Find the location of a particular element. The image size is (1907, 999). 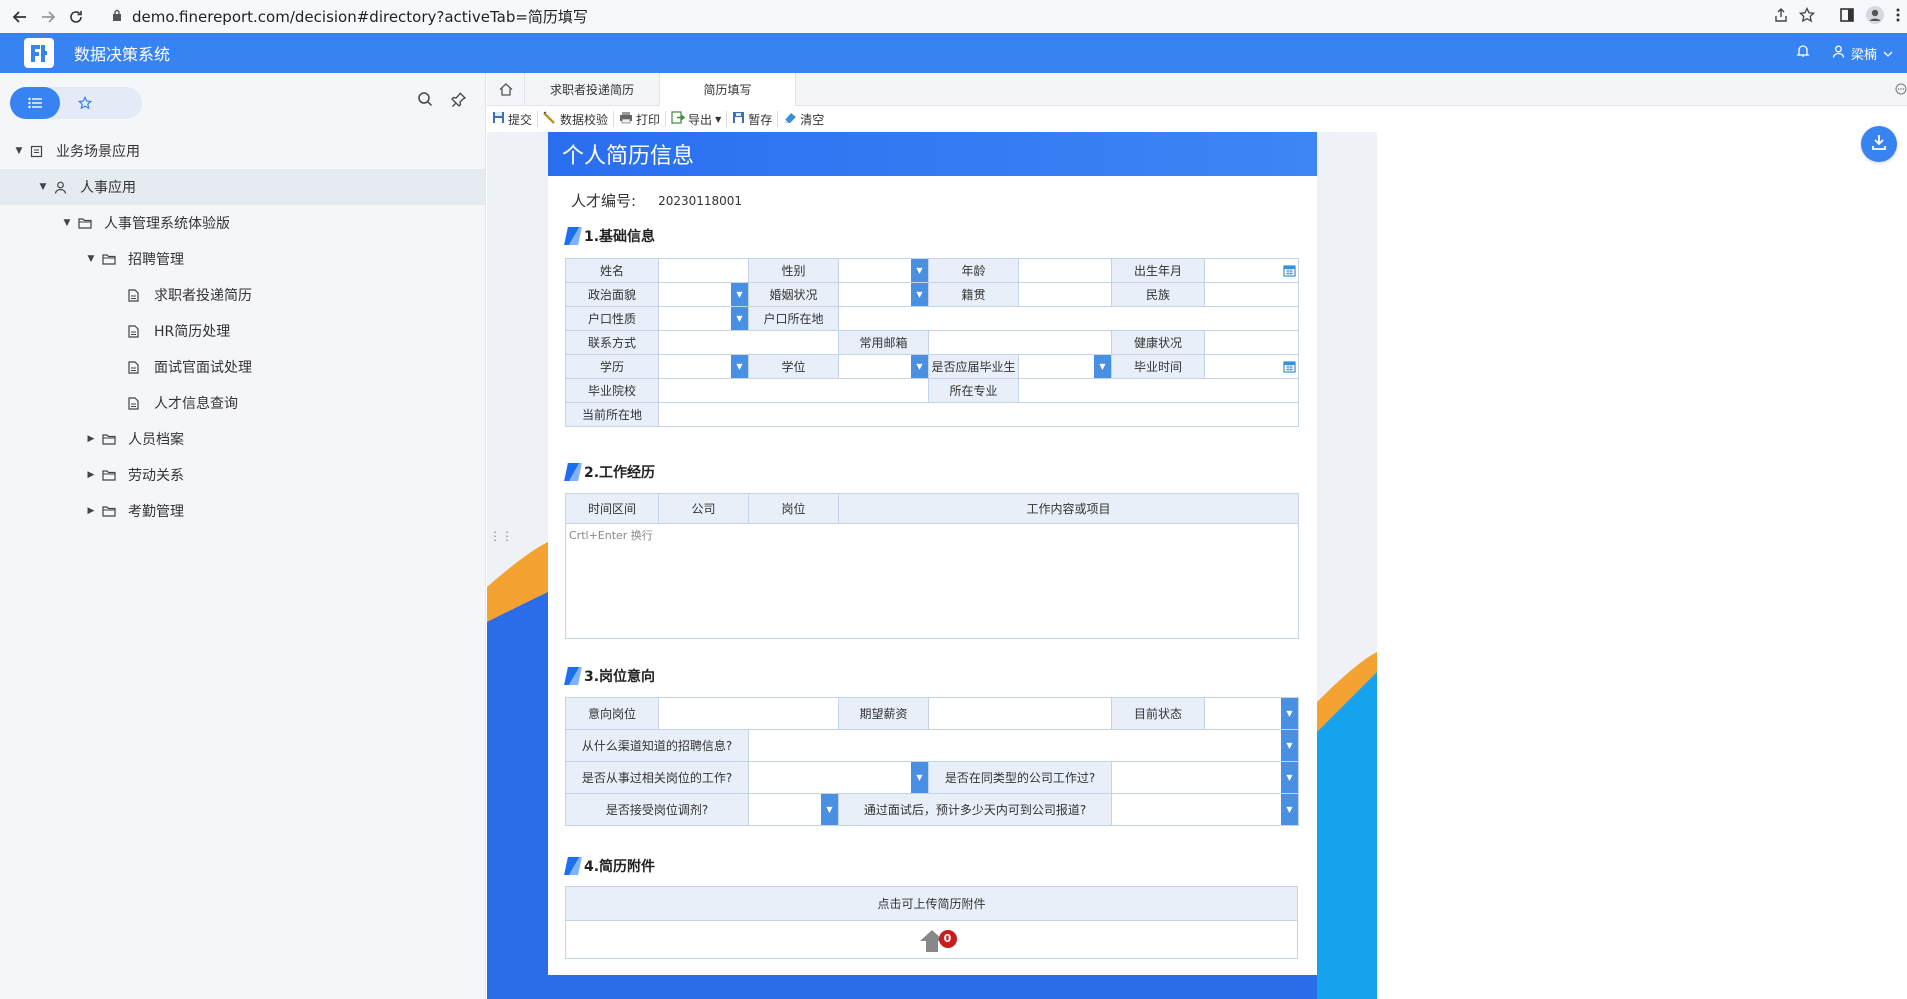

talent-id-label: 人才编号: is located at coordinates (604, 201).